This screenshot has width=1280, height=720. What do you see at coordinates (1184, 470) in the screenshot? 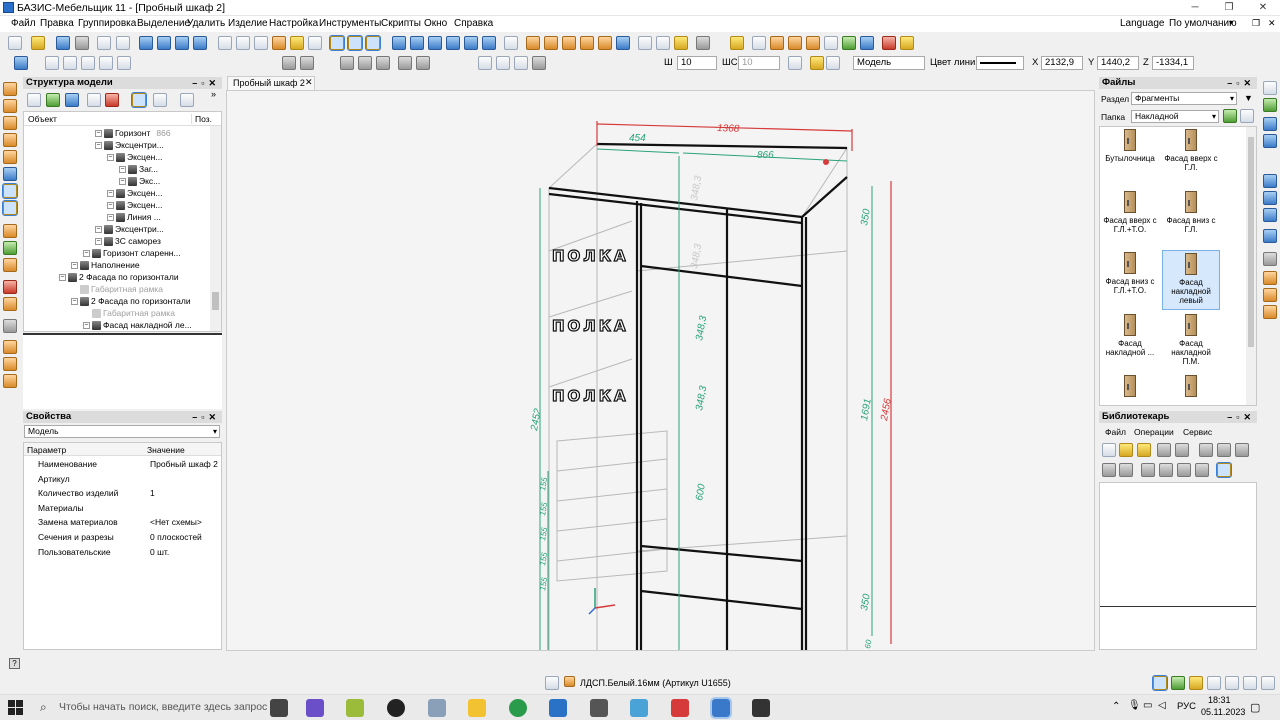
I see `filter-icon` at bounding box center [1184, 470].